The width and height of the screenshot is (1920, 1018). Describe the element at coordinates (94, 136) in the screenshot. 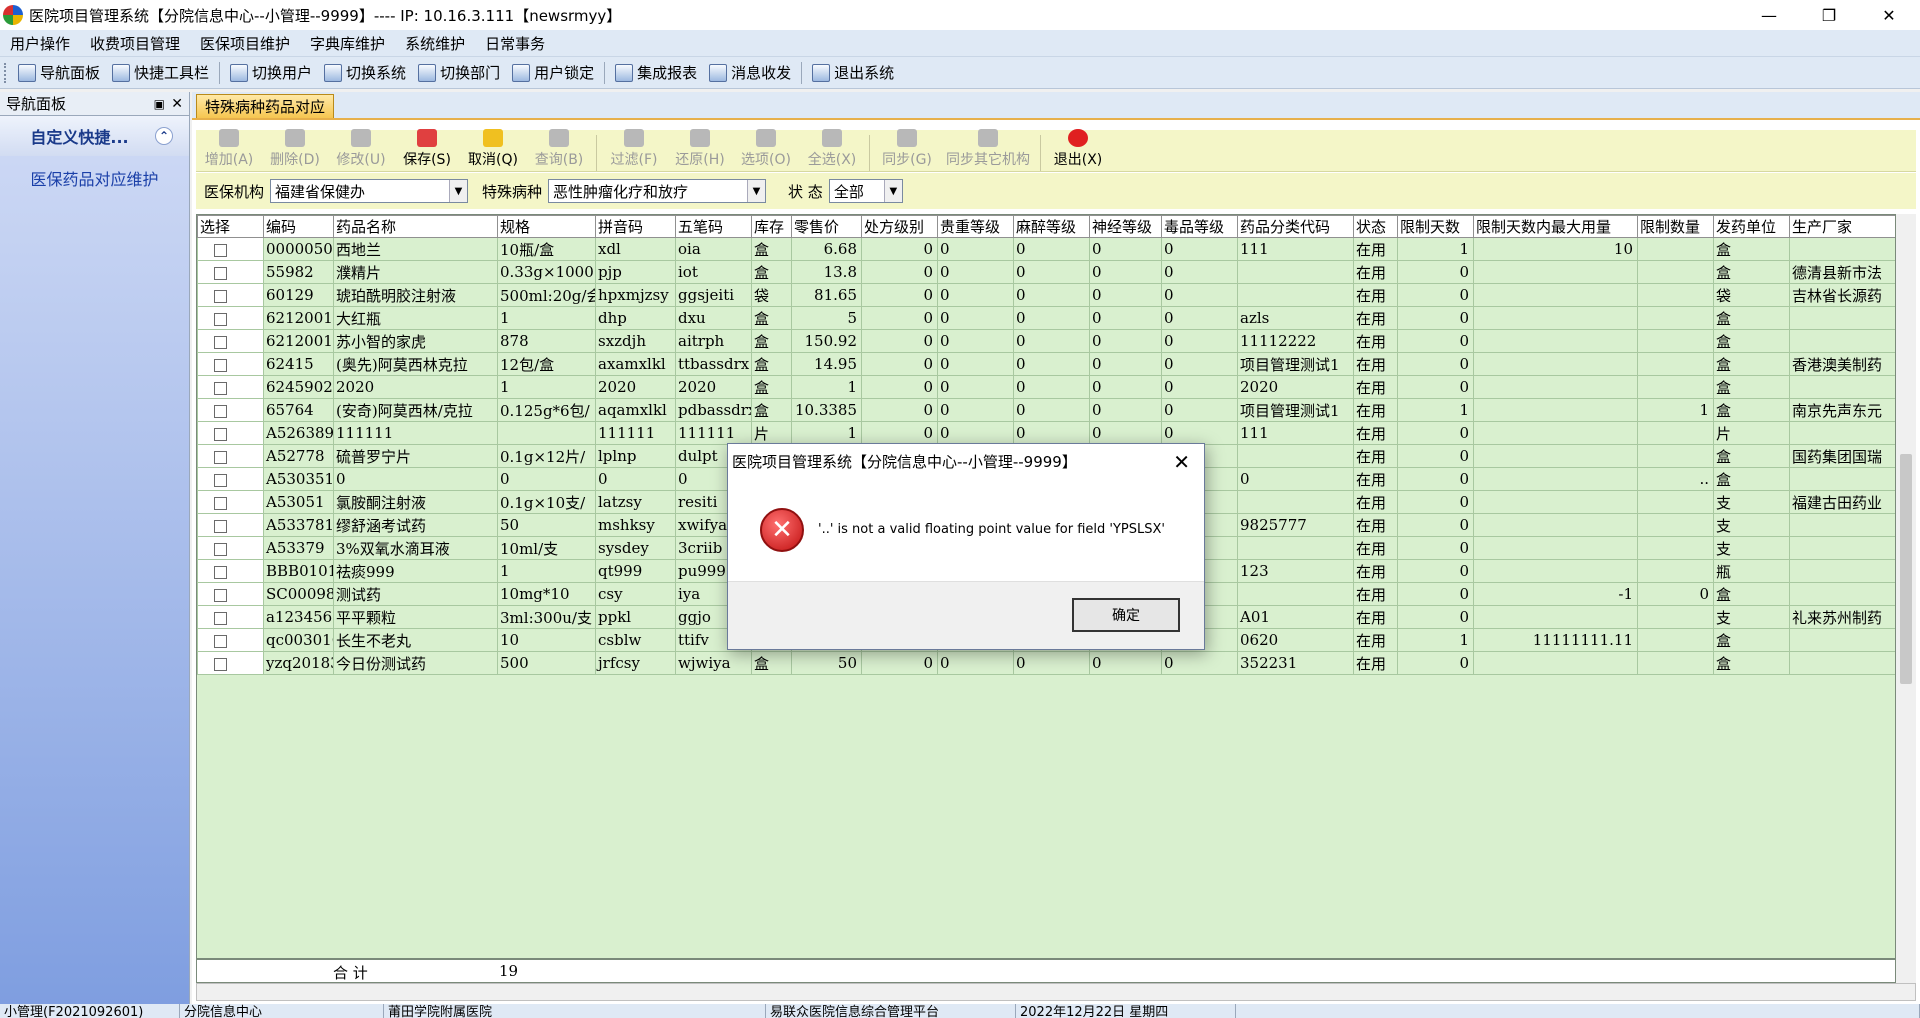

I see `nav-group-custom-shortcuts: 自定义快捷... ⌃` at that location.